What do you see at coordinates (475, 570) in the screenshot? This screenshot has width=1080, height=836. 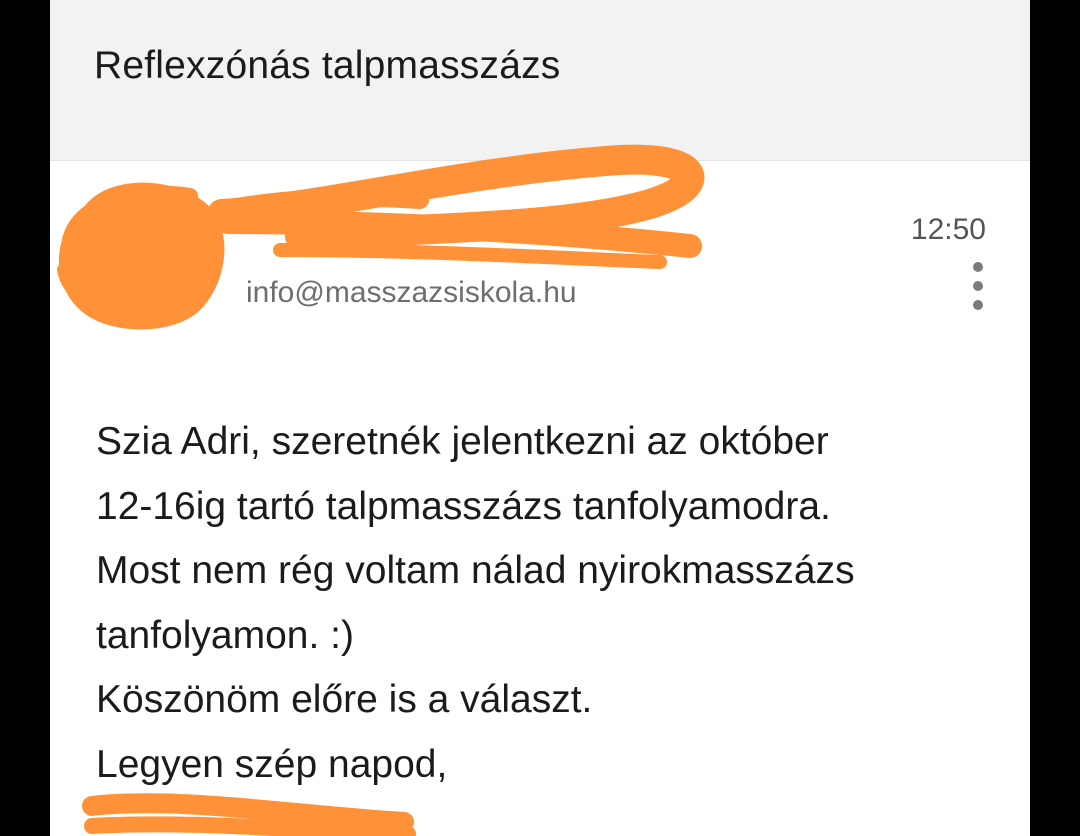 I see `email-body-line: Most nem rég voltam nálad nyirokmasszázs` at bounding box center [475, 570].